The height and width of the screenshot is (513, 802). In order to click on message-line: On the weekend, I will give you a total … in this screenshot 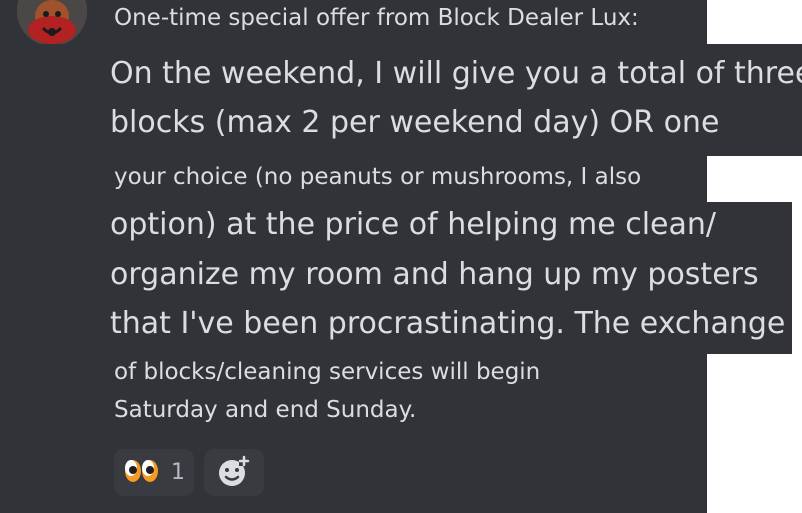, I will do `click(456, 73)`.